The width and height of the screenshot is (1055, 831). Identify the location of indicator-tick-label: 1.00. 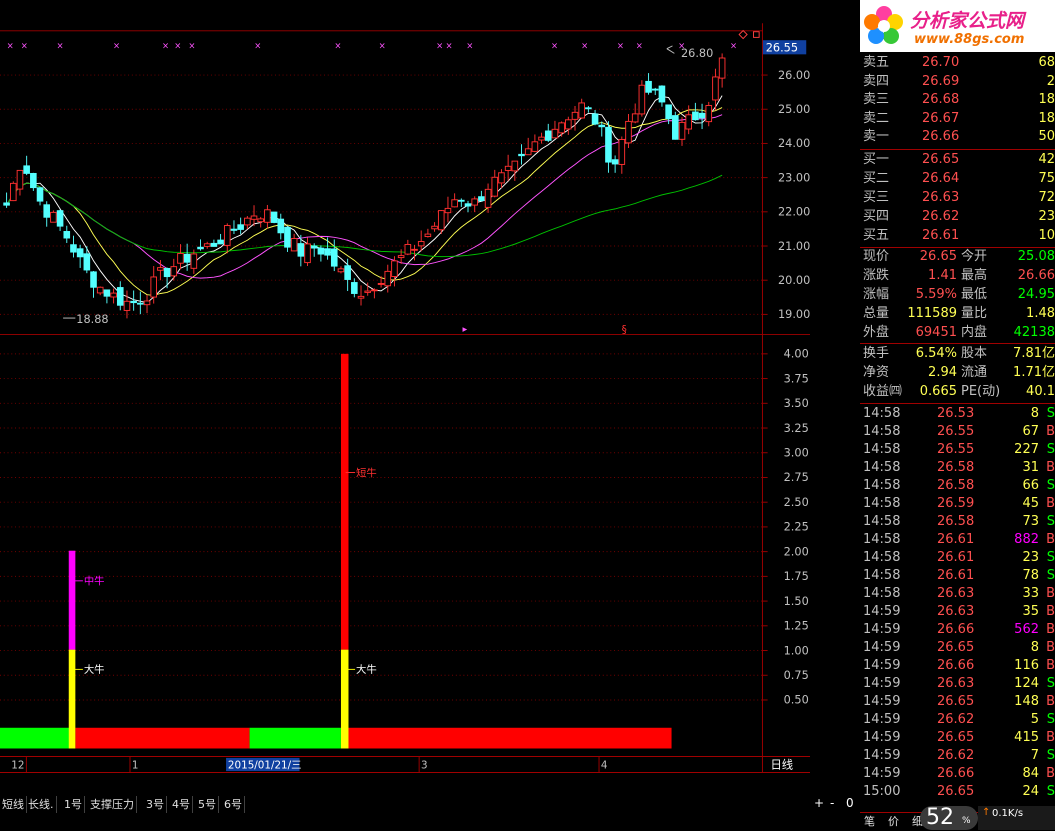
(796, 650).